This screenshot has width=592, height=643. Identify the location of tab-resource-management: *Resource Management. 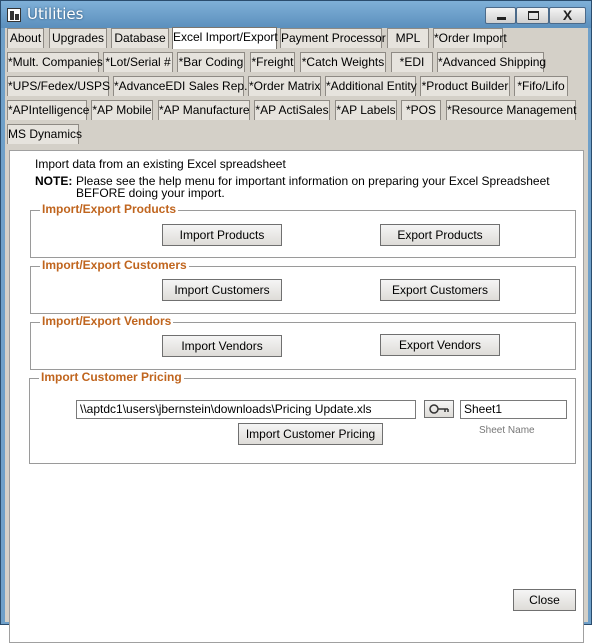
(511, 110).